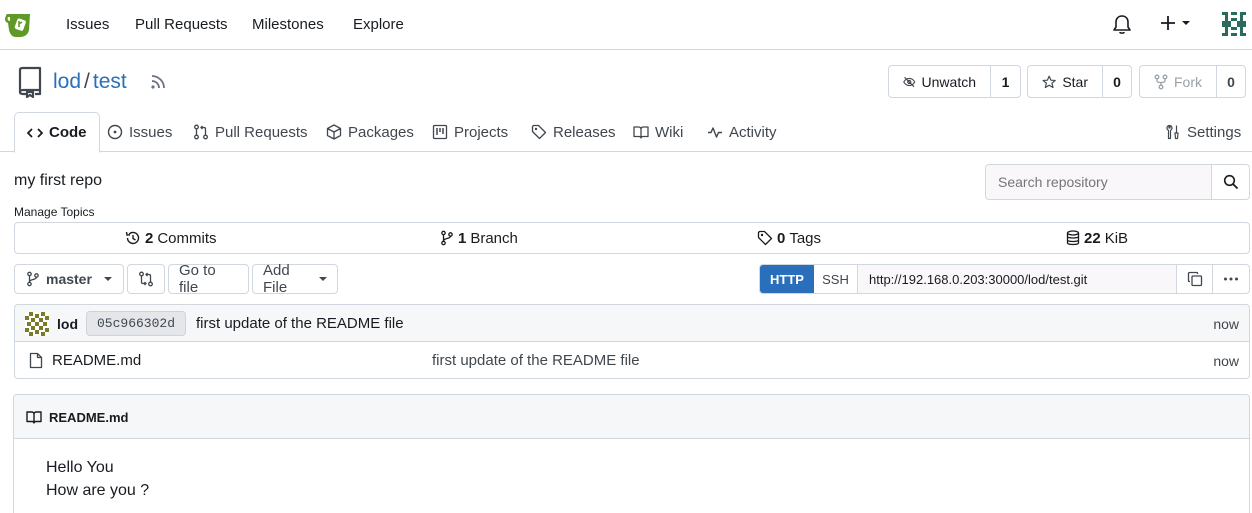  Describe the element at coordinates (1161, 81) in the screenshot. I see `fork-icon` at that location.